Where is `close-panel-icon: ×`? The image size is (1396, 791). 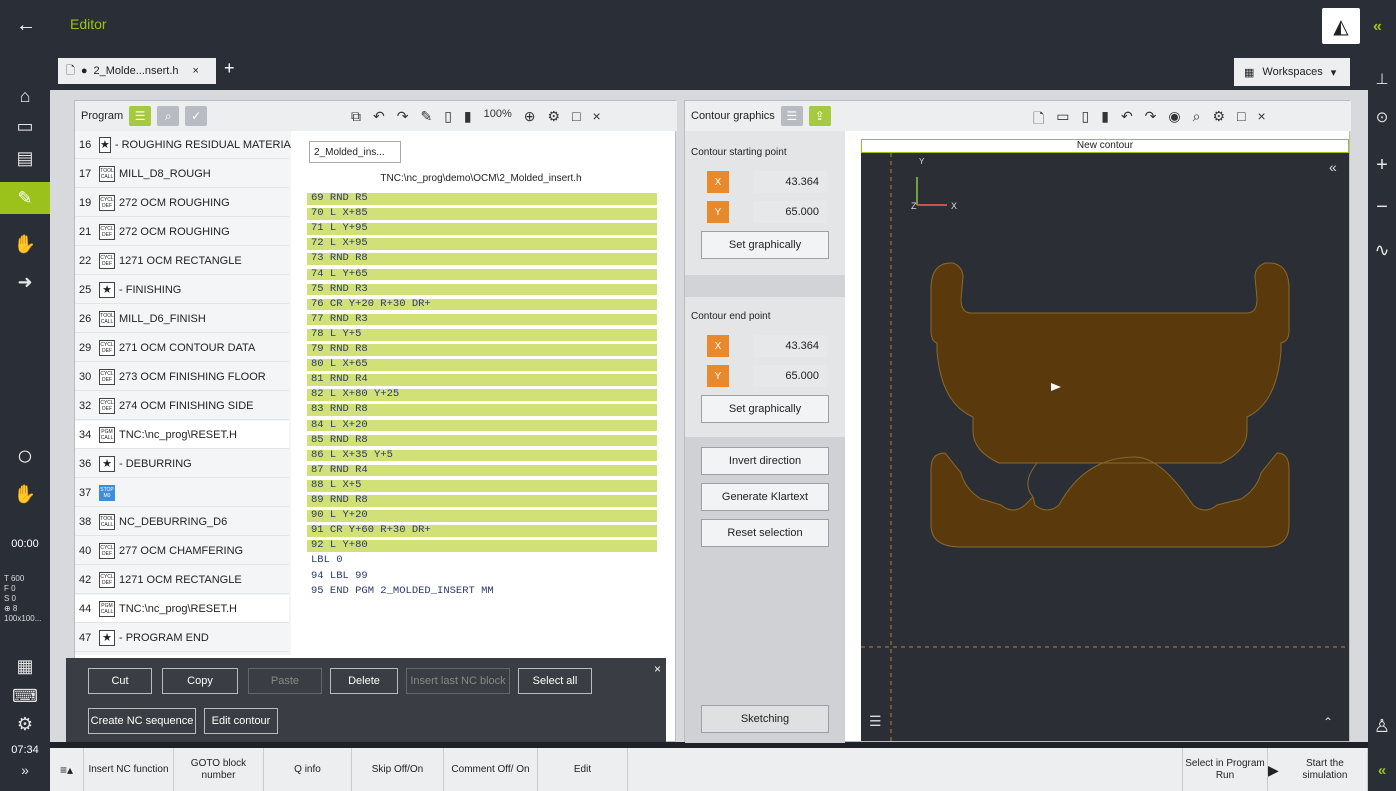 close-panel-icon: × is located at coordinates (597, 116).